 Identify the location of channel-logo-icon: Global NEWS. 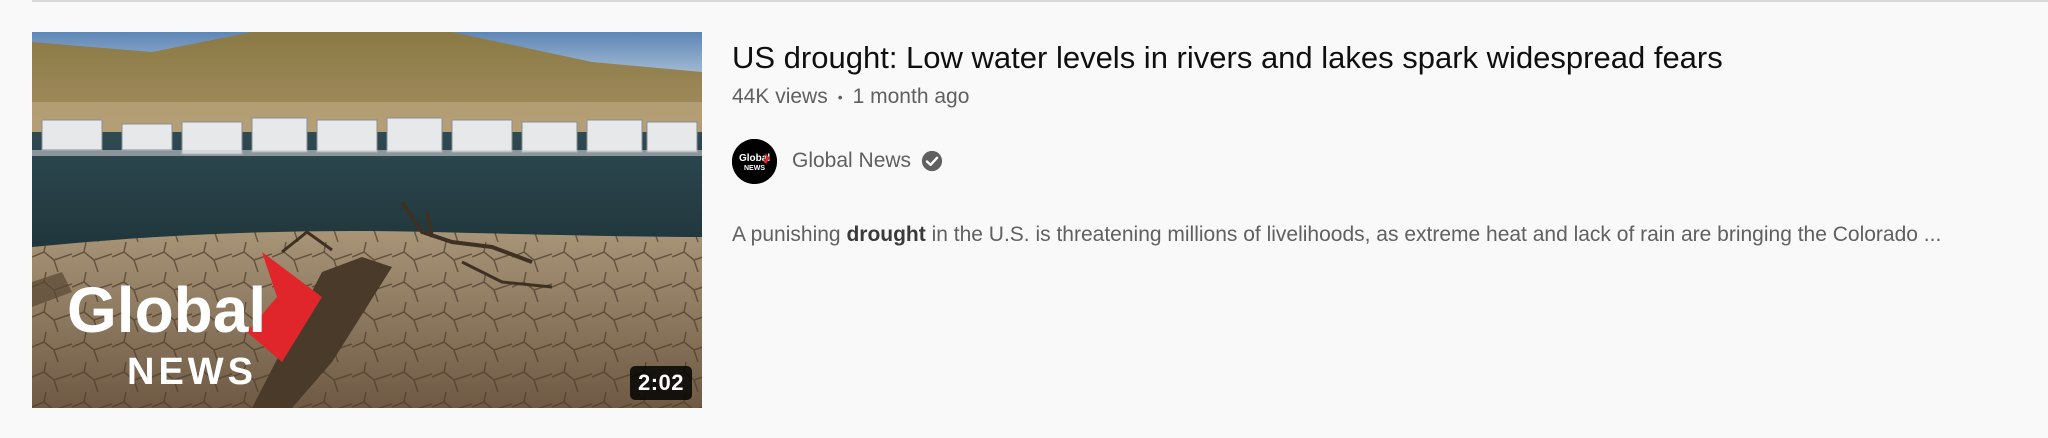
(754, 161).